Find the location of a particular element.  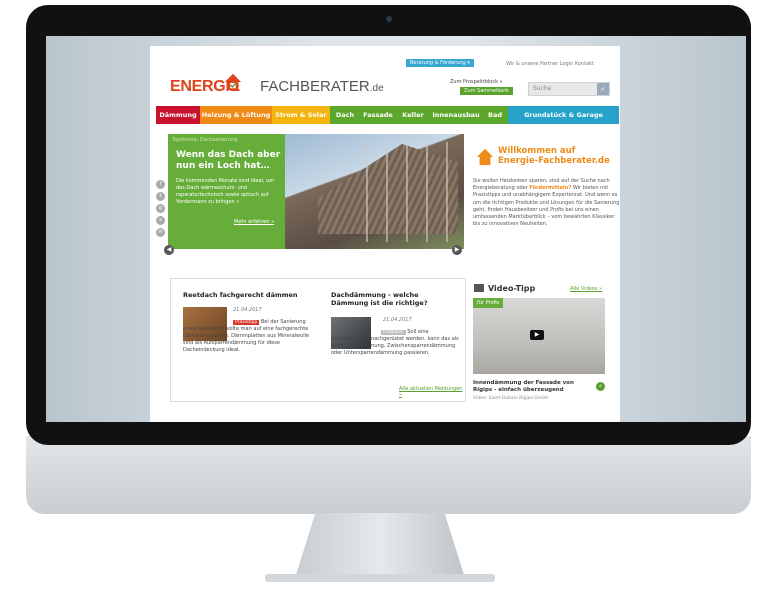

beratung-foerderung-button: Beratung & Förderung ▾ is located at coordinates (440, 63).